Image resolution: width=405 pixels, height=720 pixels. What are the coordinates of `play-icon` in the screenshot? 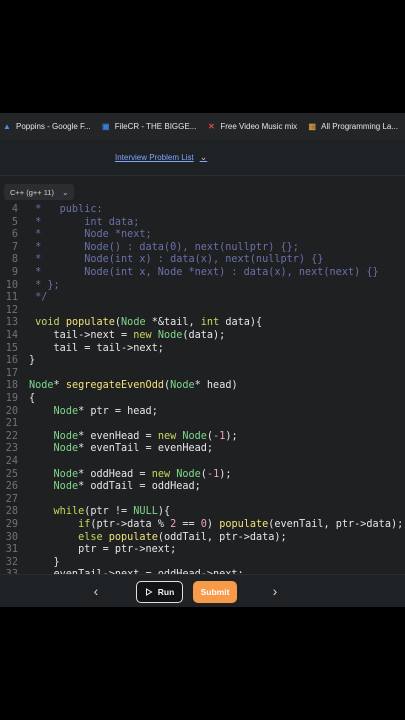 It's located at (149, 592).